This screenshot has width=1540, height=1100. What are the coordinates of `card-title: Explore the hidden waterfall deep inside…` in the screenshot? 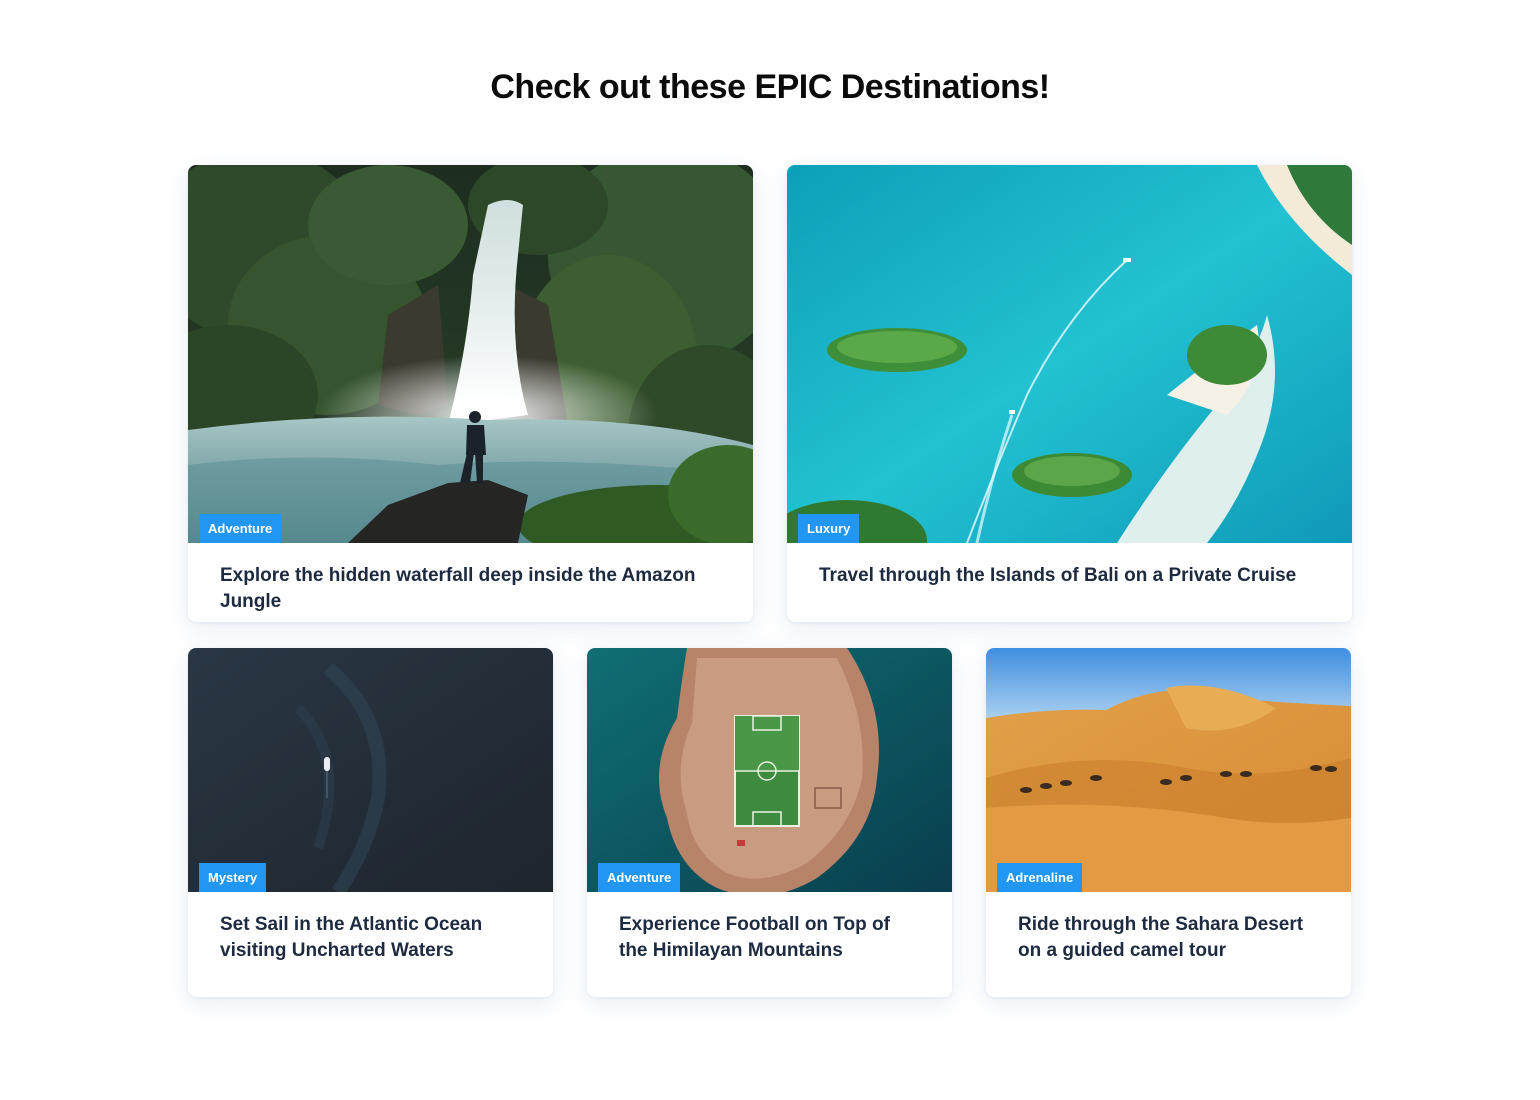 It's located at (470, 589).